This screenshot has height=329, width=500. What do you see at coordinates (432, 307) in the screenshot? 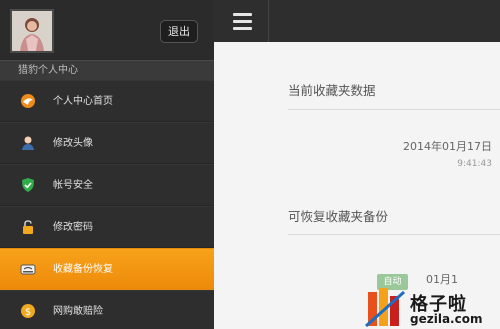
I see `watermark-logo: 格子啦 gezila.com` at bounding box center [432, 307].